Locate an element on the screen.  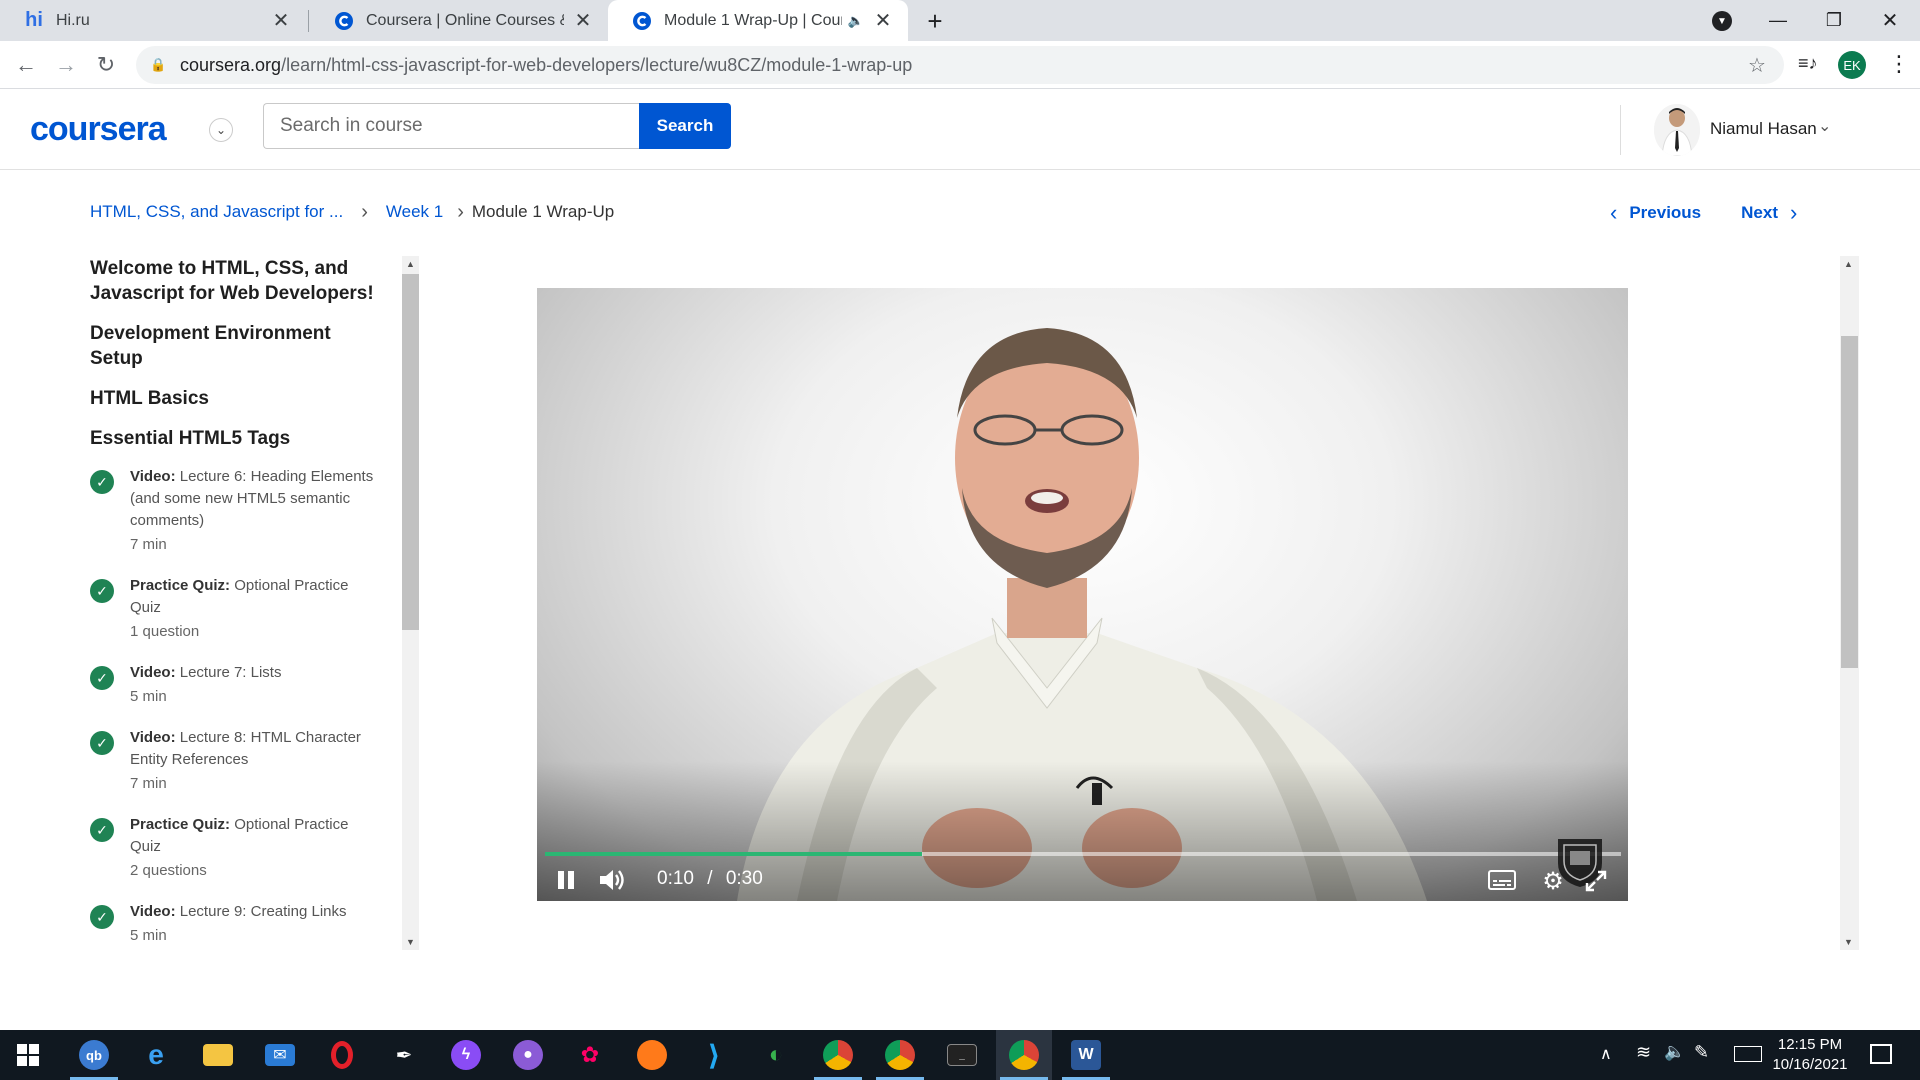
page-scrollbar: ▲ ▼ is located at coordinates (1849, 603).